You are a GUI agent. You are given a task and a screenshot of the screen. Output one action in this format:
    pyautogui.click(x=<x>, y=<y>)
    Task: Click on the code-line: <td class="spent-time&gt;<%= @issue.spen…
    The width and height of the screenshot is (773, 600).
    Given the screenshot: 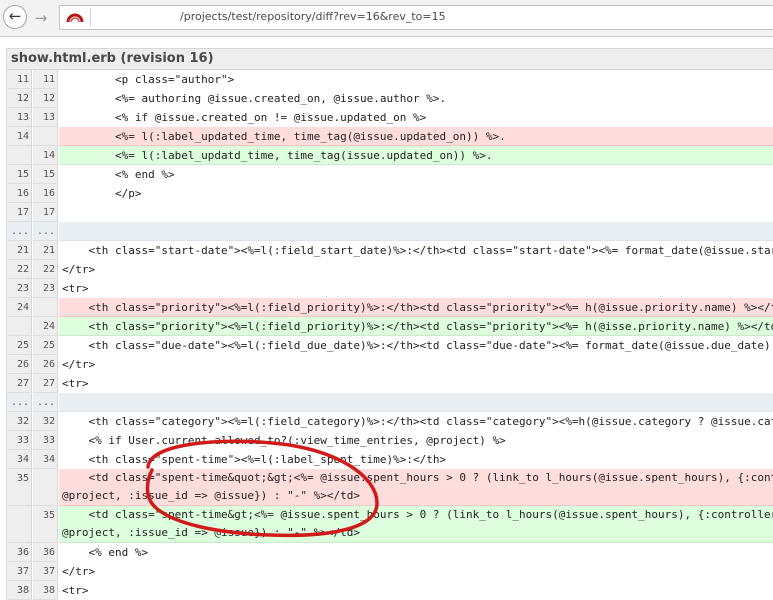 What is the action you would take?
    pyautogui.click(x=416, y=524)
    